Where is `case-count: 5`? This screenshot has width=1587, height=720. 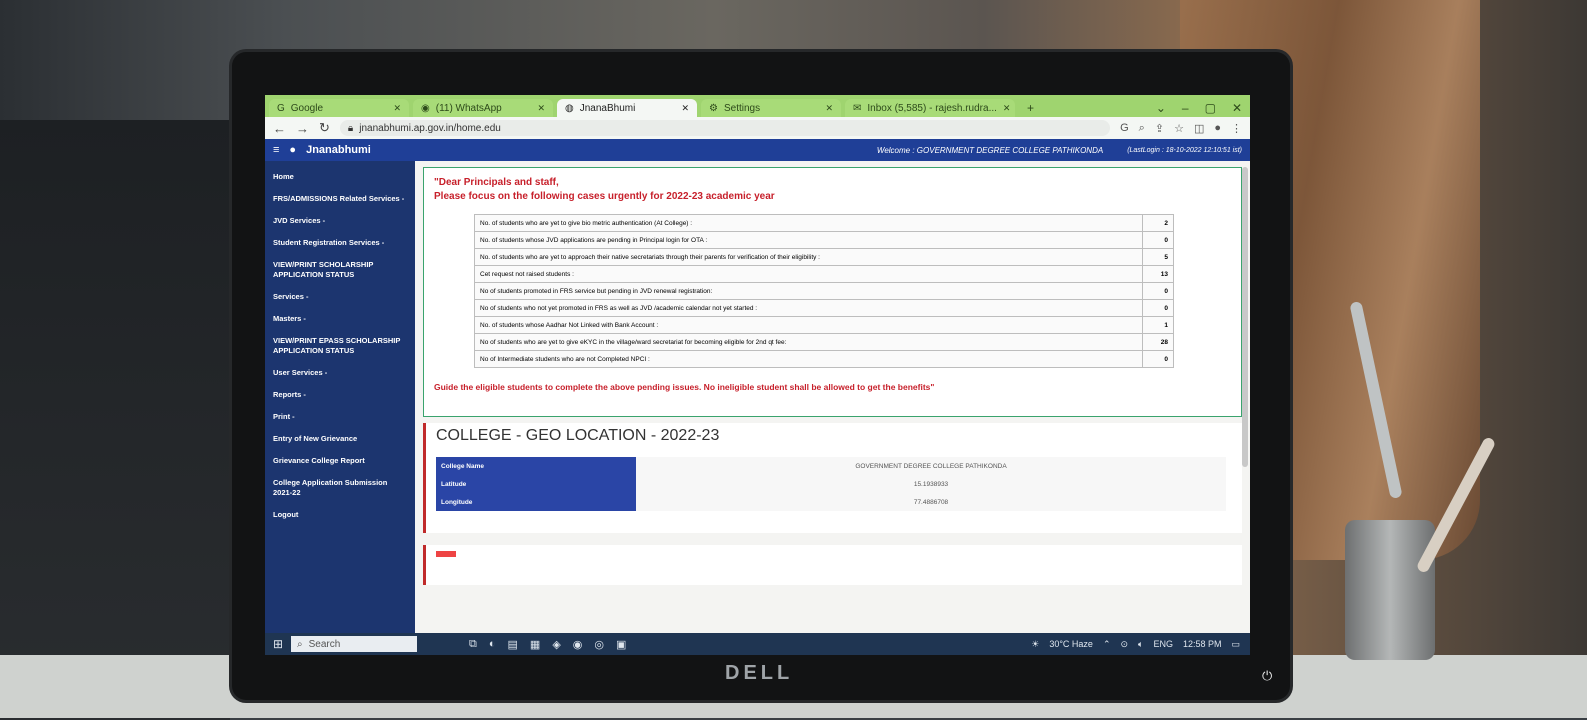 case-count: 5 is located at coordinates (1158, 257).